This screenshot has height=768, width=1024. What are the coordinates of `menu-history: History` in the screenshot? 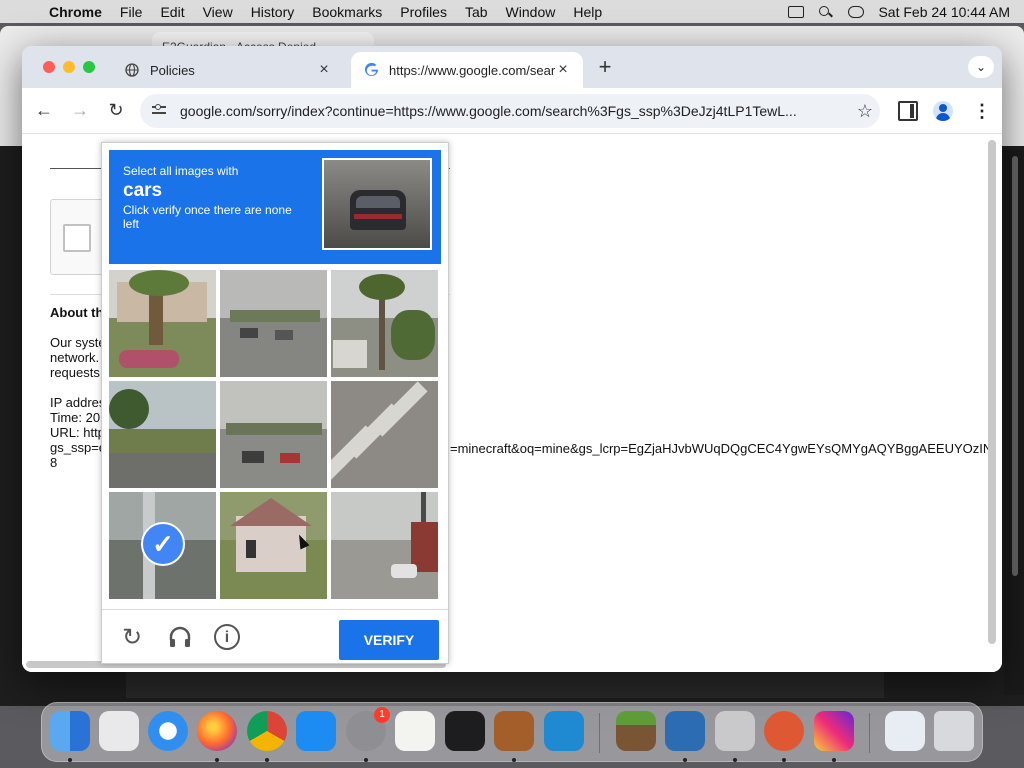 It's located at (273, 12).